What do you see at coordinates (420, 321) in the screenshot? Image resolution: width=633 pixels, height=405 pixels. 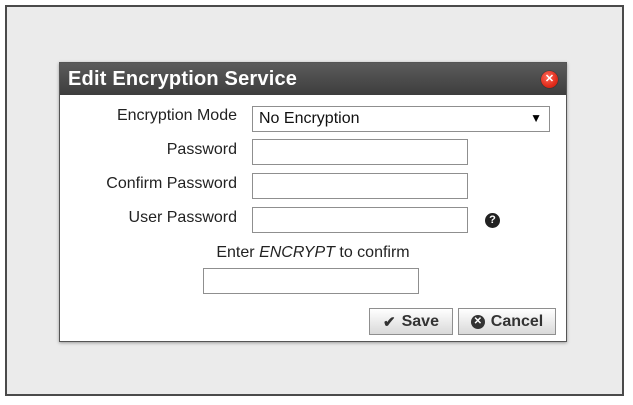 I see `save-button-label: Save` at bounding box center [420, 321].